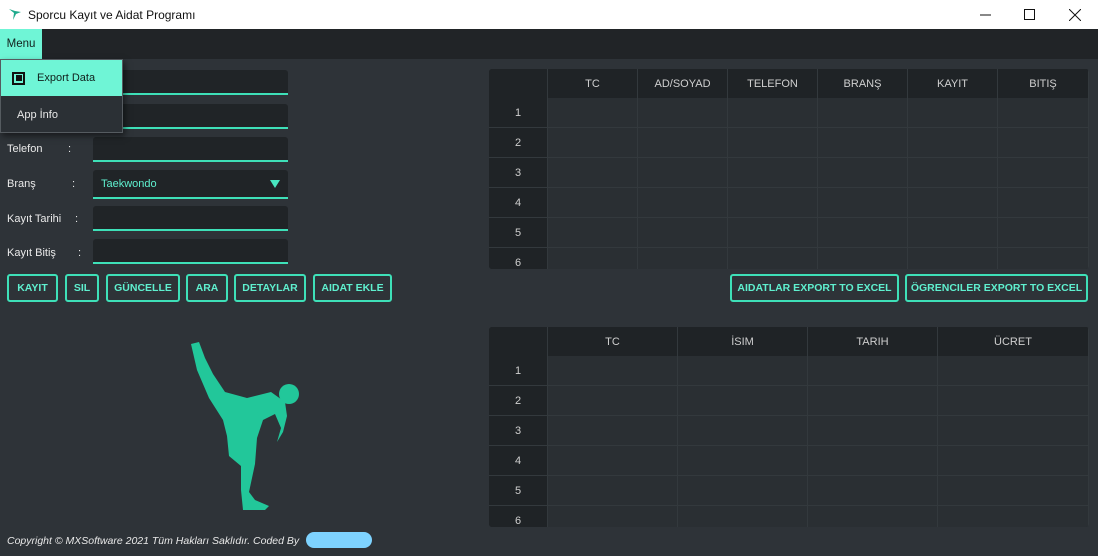 The height and width of the screenshot is (556, 1098). What do you see at coordinates (190, 184) in the screenshot?
I see `branch-select: Taekwondo` at bounding box center [190, 184].